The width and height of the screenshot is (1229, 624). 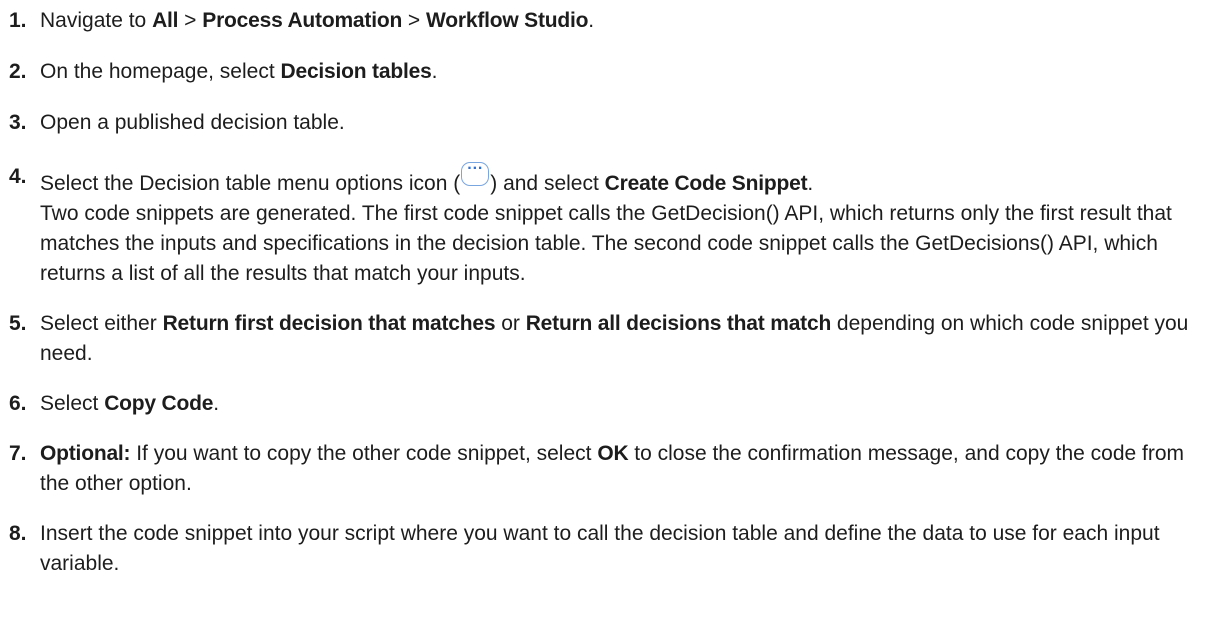 I want to click on step-number: 2., so click(x=18, y=71).